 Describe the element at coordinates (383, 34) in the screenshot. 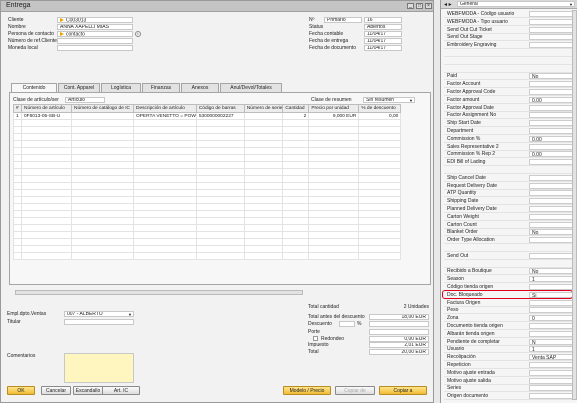

I see `header-right-value: 11/04/17` at that location.